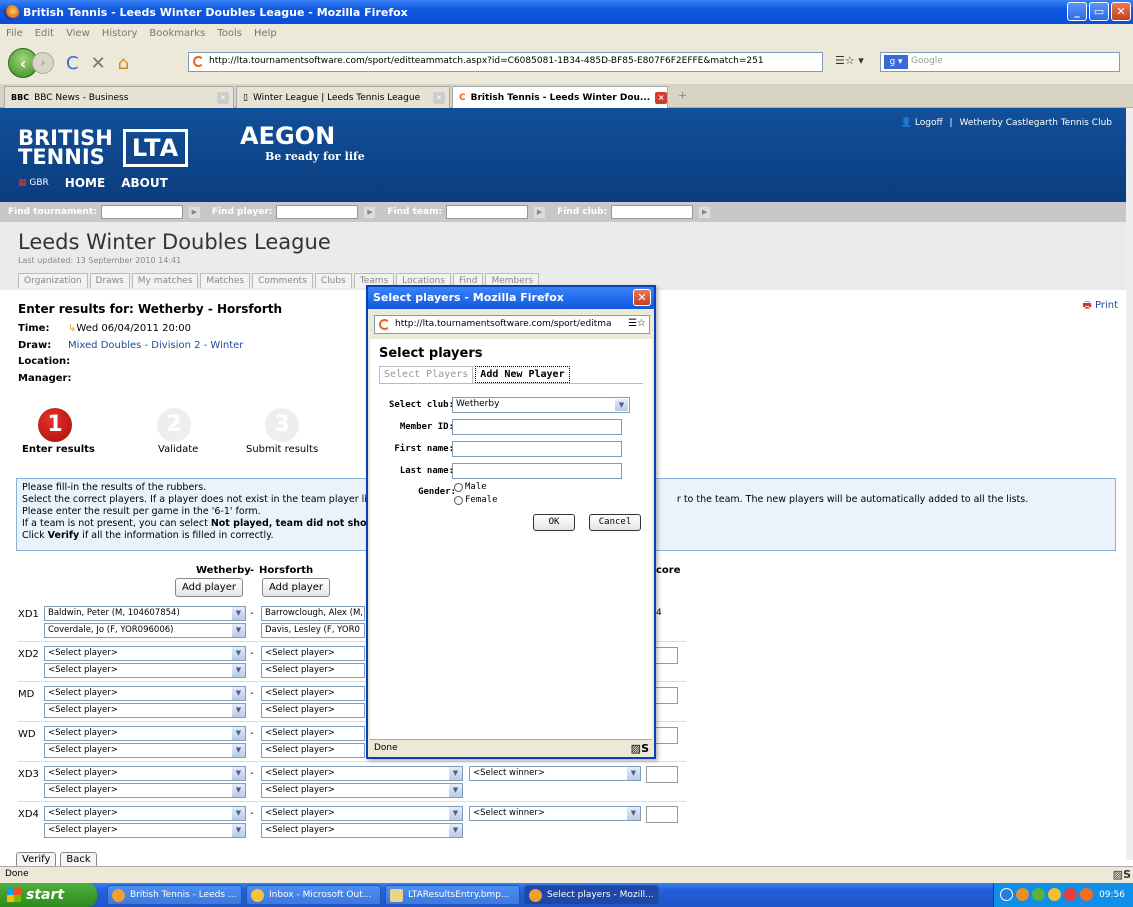  What do you see at coordinates (120, 33) in the screenshot?
I see `menu-history: History` at bounding box center [120, 33].